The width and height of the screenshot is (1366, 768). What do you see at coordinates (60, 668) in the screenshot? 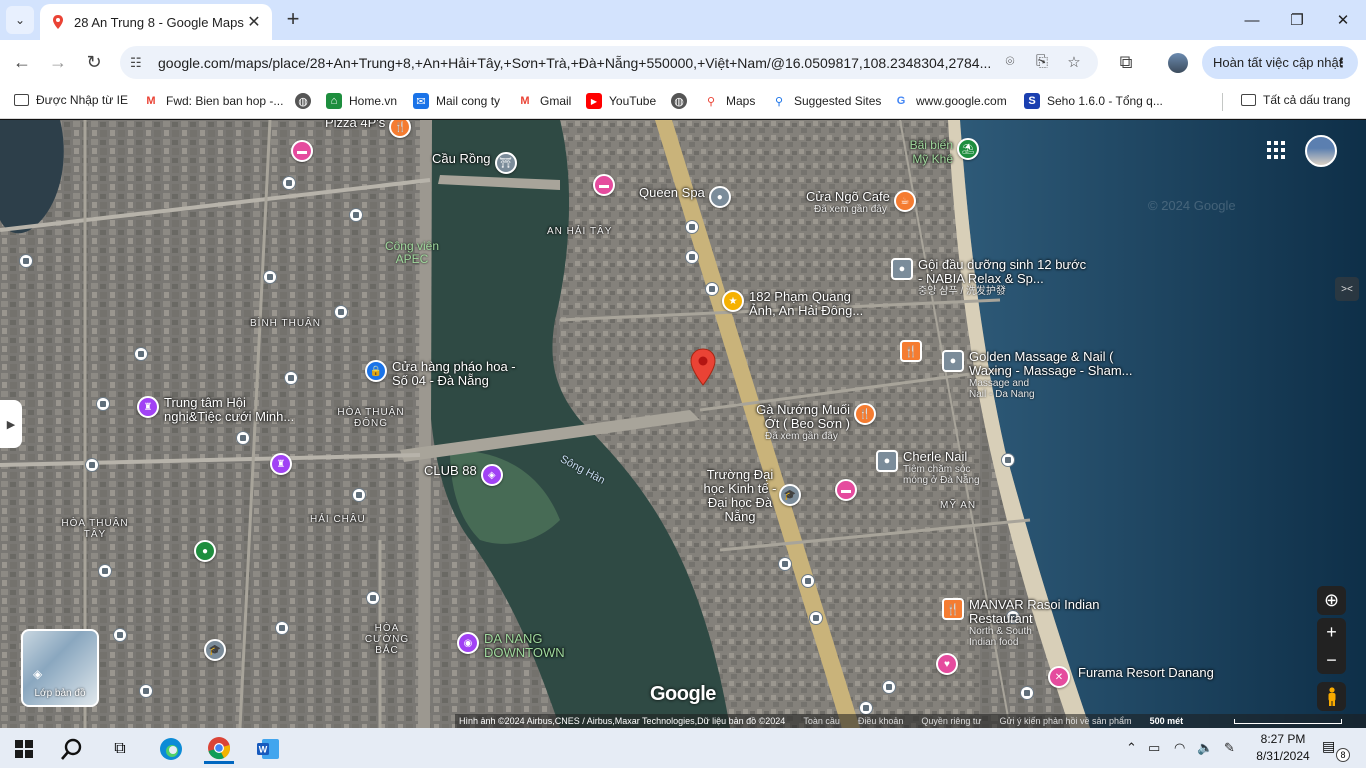
I see `layers-button: ◈ Lớp bản đồ` at bounding box center [60, 668].